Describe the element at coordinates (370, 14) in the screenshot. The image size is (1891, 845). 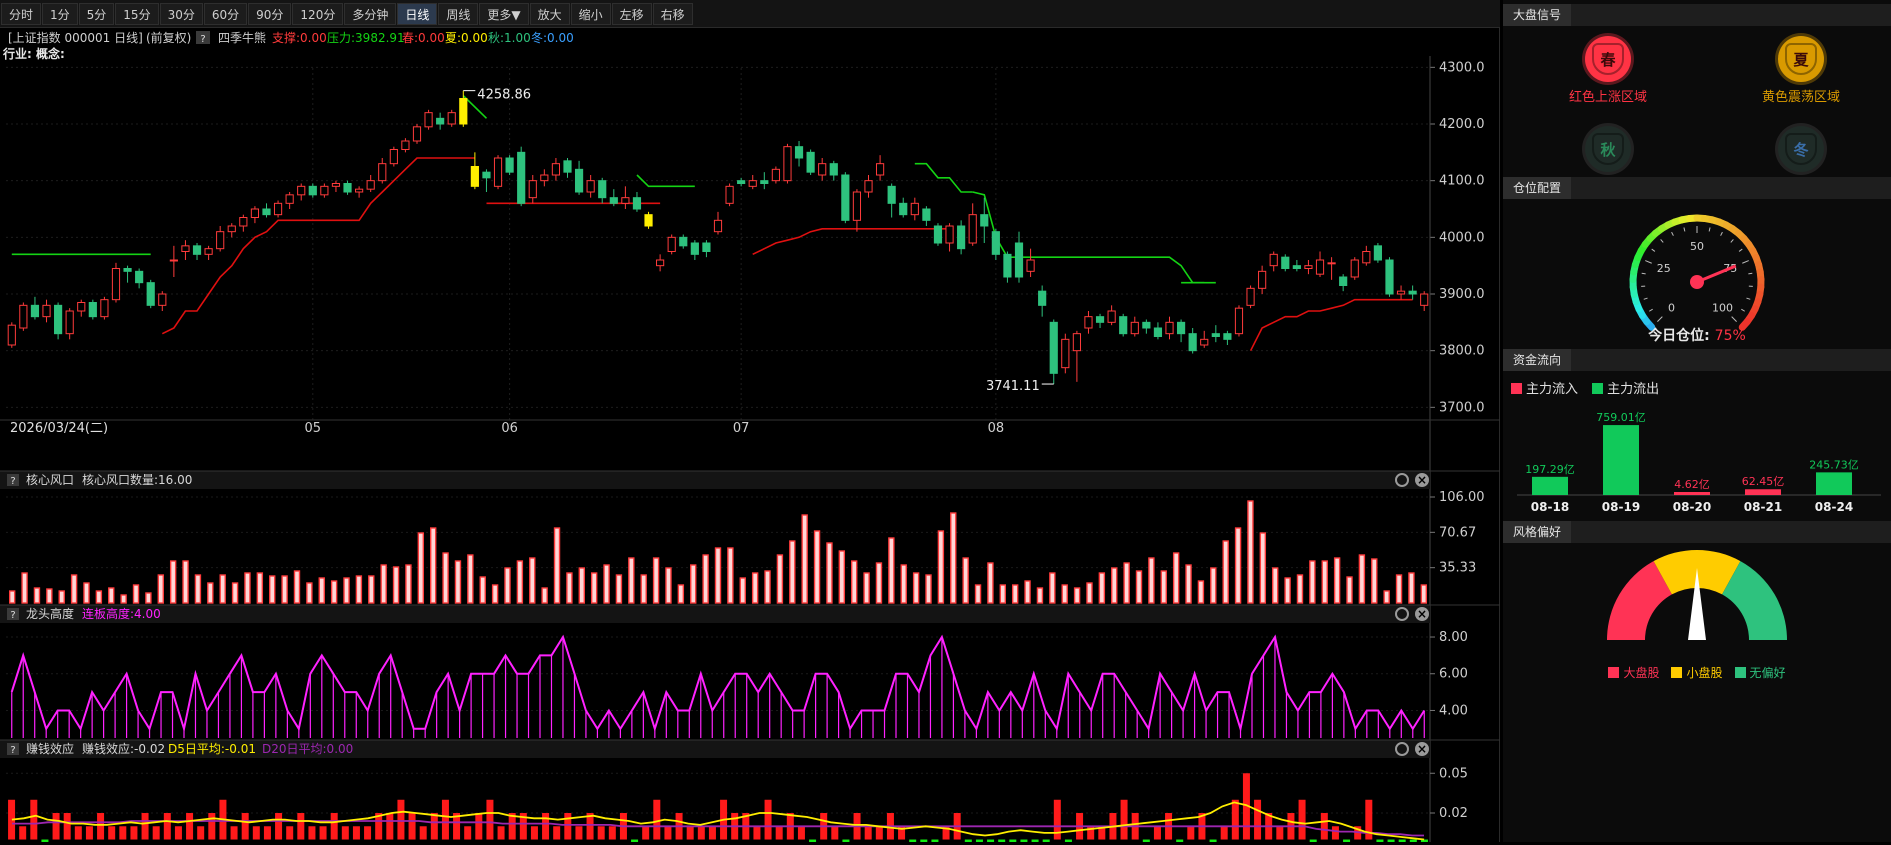
I see `period-button-8: 多分钟` at that location.